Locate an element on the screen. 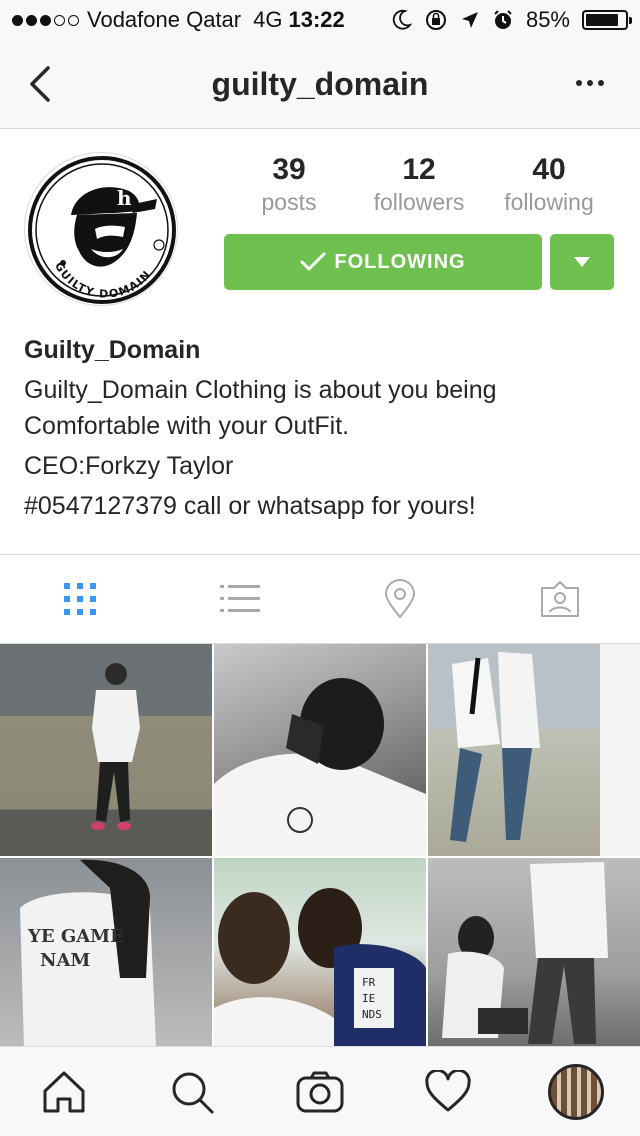 This screenshot has height=1136, width=640. tab-camera is located at coordinates (320, 1092).